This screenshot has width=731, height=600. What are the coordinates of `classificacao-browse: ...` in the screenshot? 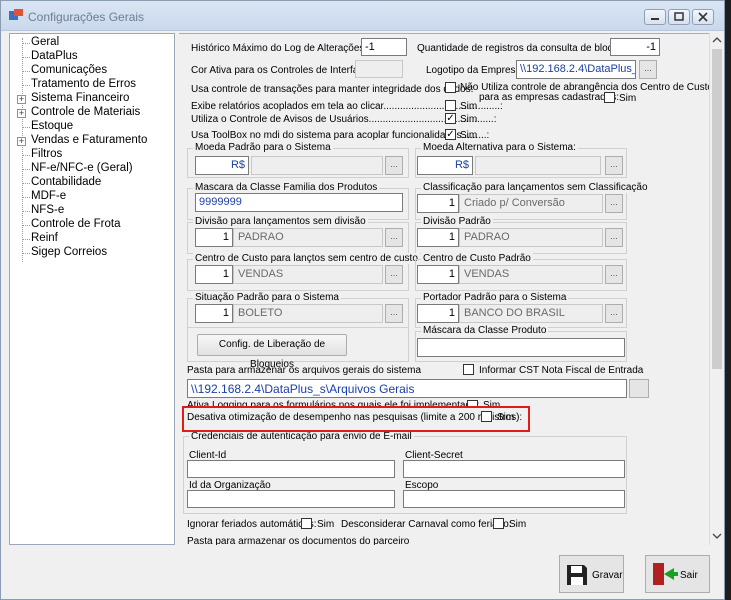 It's located at (614, 203).